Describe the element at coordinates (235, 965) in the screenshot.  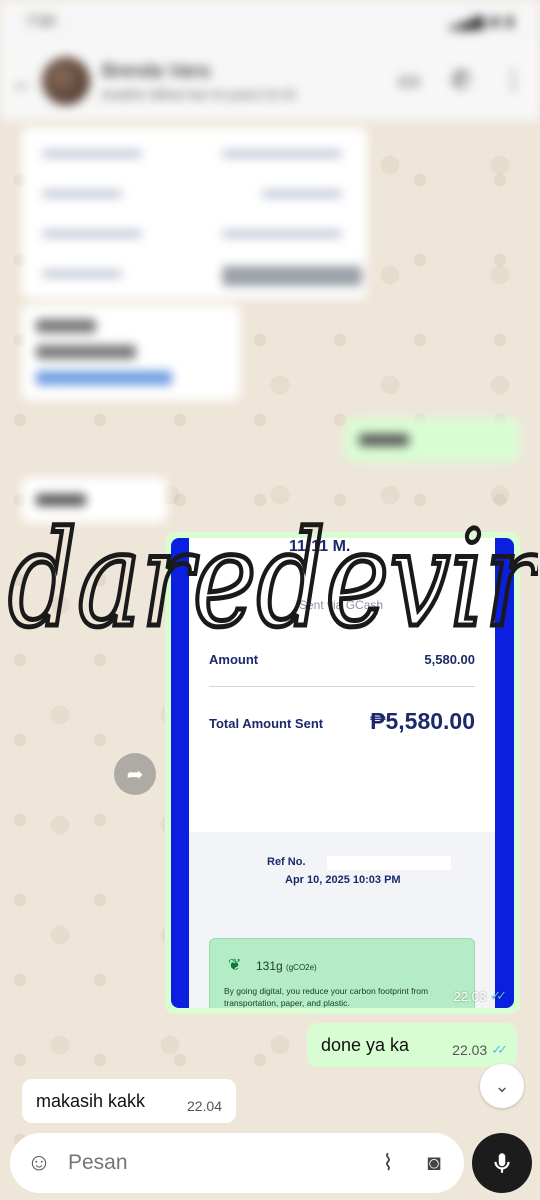
I see `leaf-icon: ❦` at that location.